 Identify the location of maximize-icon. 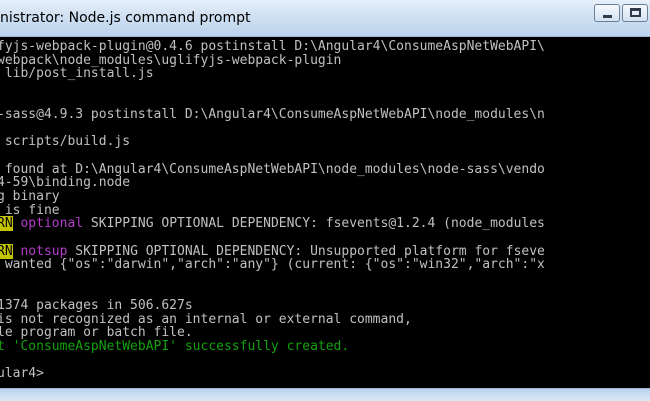
(635, 12).